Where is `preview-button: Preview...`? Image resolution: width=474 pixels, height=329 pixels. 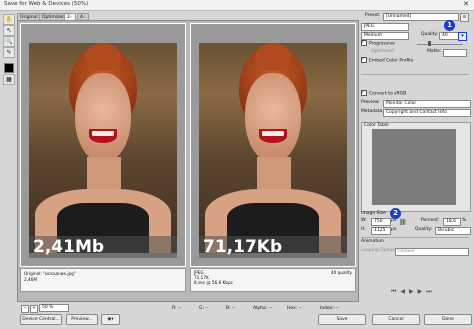 preview-button: Preview... is located at coordinates (82, 319).